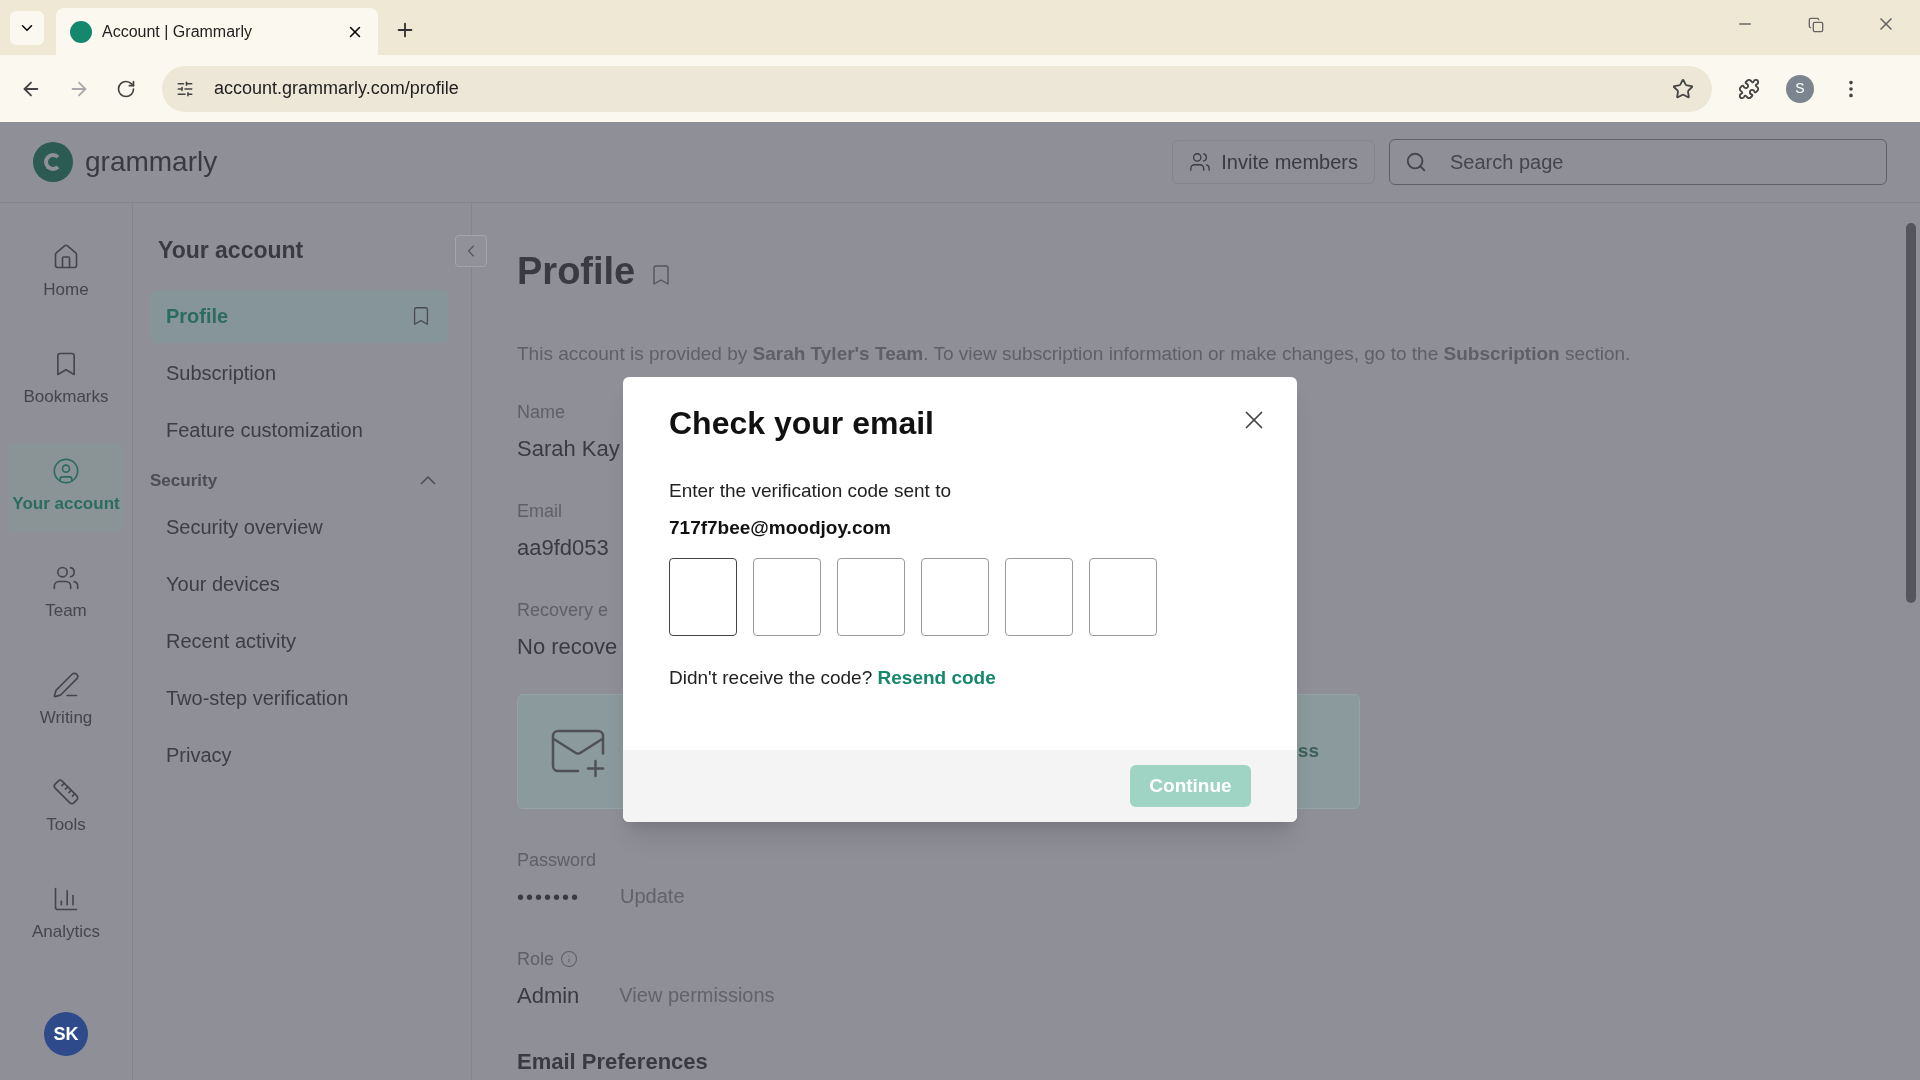 This screenshot has width=1920, height=1080. I want to click on chevron-up-icon, so click(428, 480).